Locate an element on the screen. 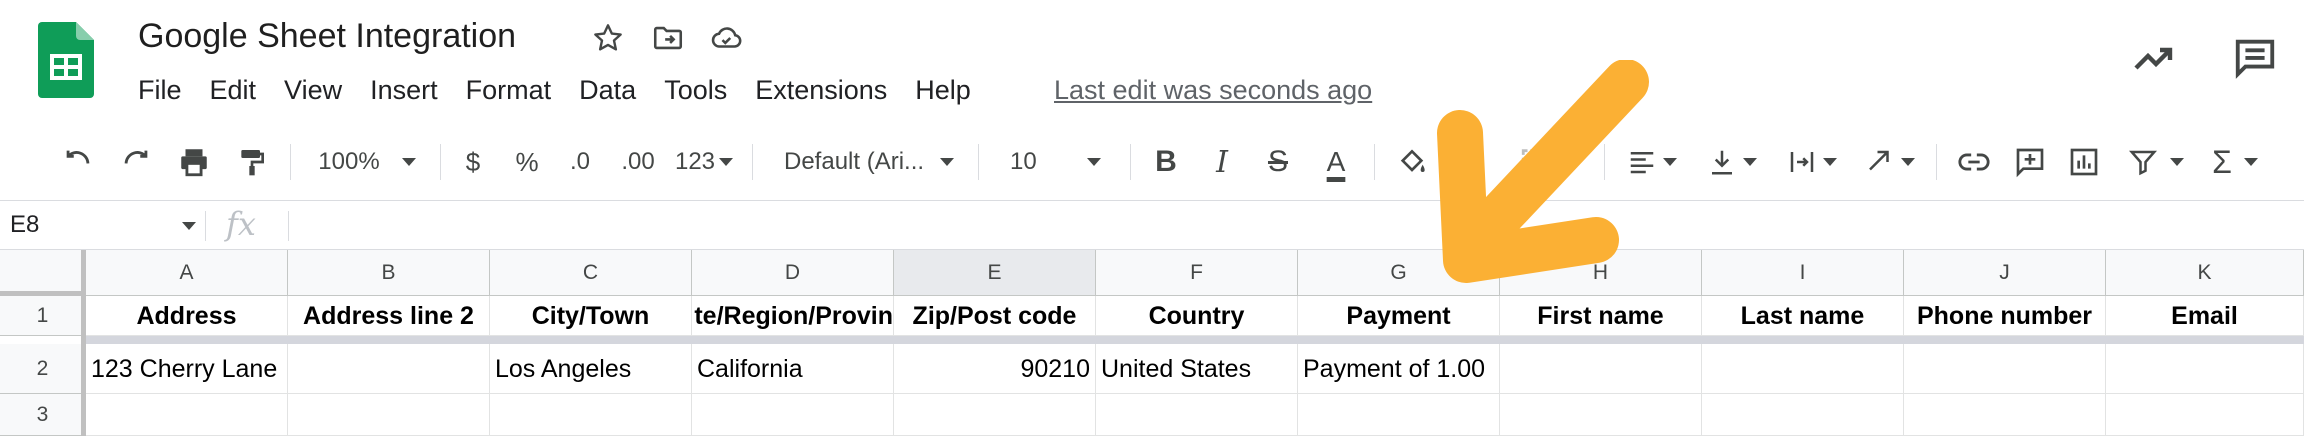 This screenshot has height=436, width=2304. cell-b3 is located at coordinates (389, 415).